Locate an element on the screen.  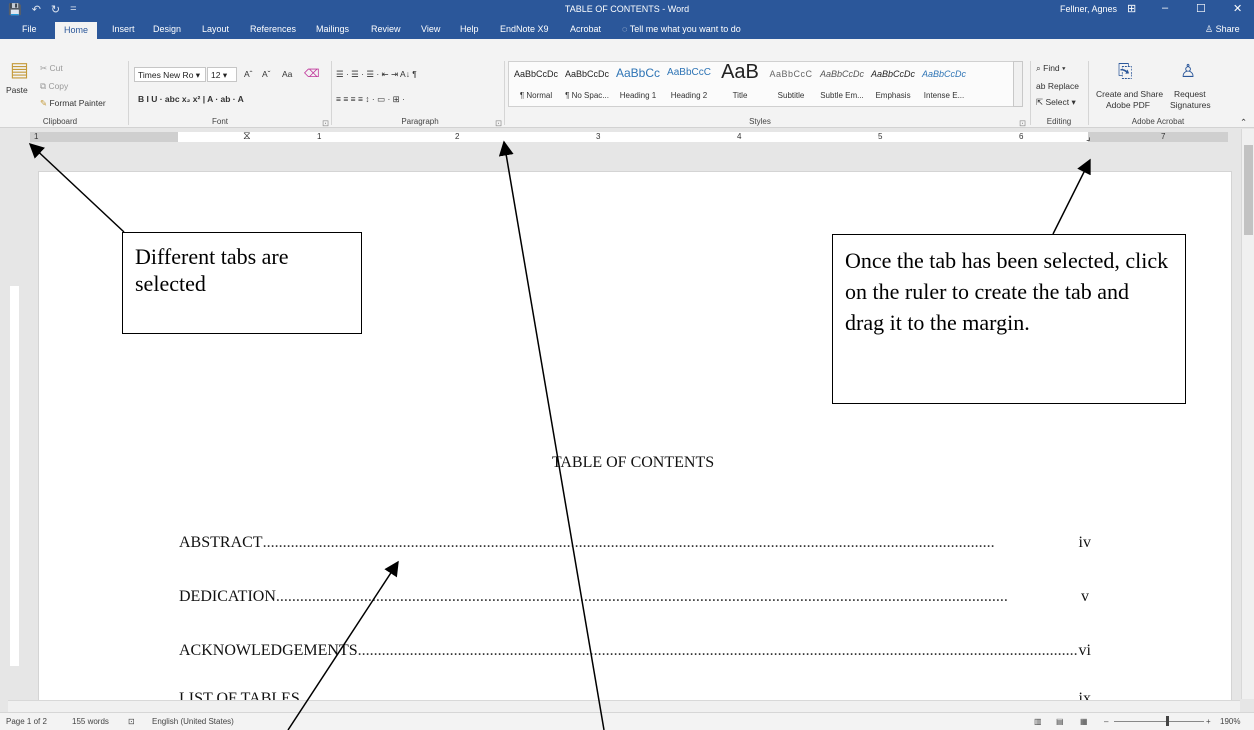
page-count: Page 1 of 2 is located at coordinates (26, 721).